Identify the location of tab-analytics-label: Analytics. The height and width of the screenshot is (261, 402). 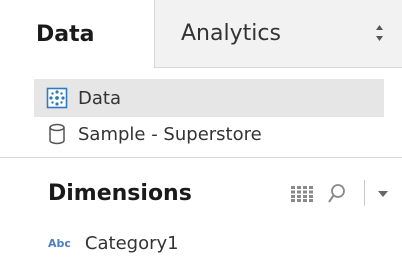
(231, 33).